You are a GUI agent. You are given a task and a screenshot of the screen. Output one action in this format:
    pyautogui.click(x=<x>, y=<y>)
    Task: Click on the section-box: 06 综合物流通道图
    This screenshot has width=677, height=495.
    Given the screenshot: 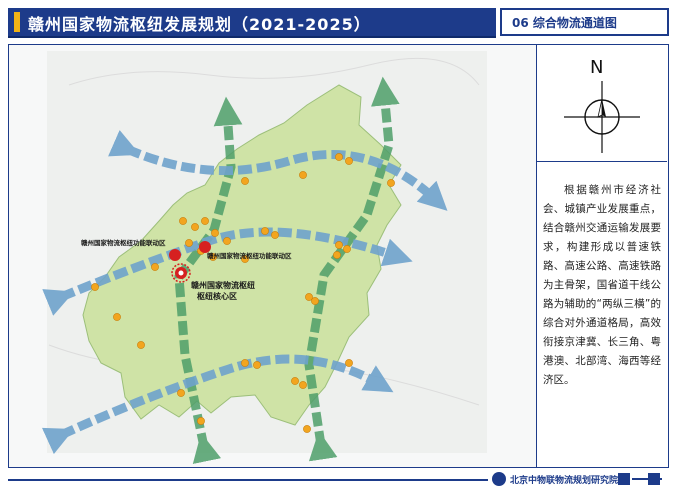 What is the action you would take?
    pyautogui.click(x=584, y=22)
    